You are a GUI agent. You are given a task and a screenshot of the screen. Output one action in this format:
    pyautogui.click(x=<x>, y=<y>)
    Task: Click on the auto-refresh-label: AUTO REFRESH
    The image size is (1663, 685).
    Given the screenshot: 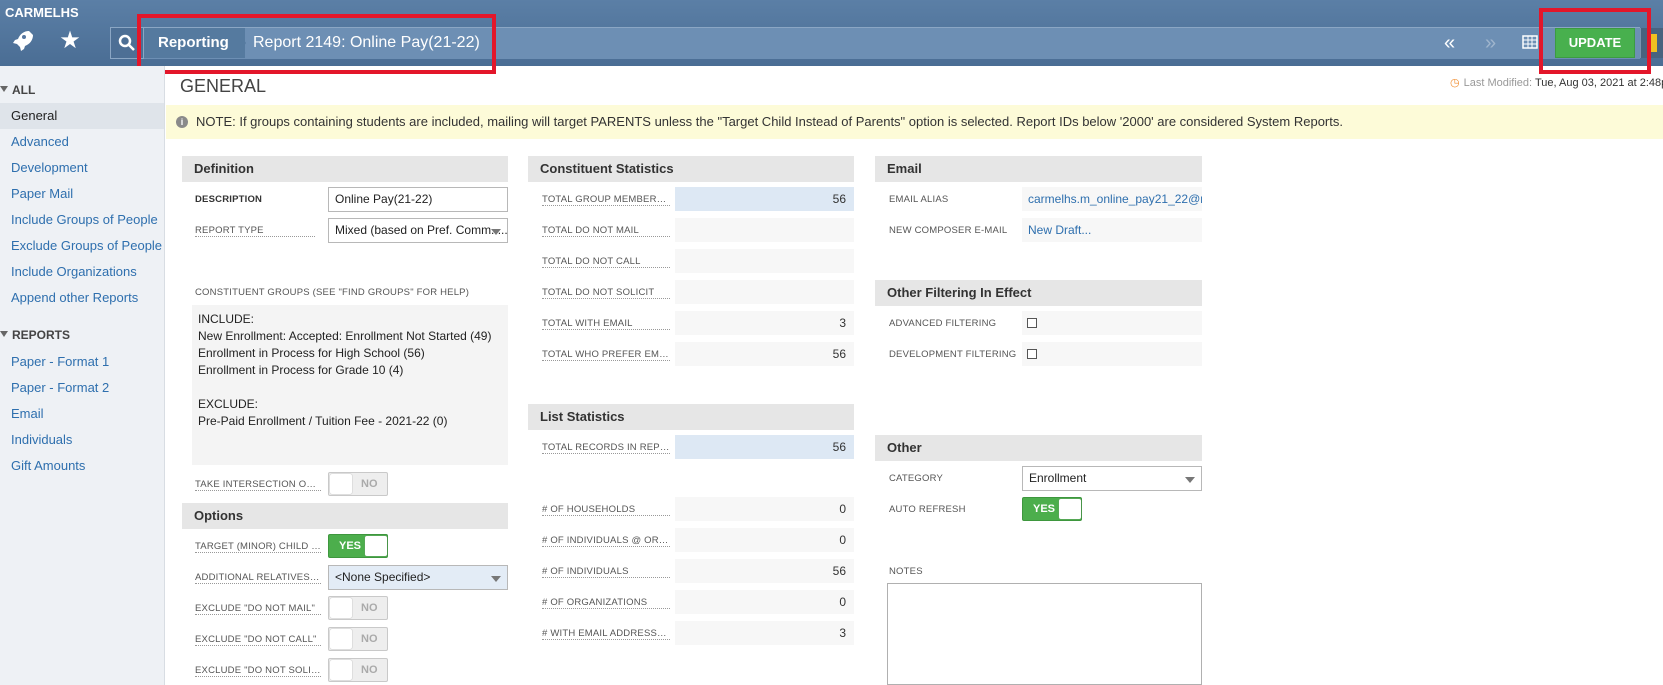 What is the action you would take?
    pyautogui.click(x=927, y=509)
    